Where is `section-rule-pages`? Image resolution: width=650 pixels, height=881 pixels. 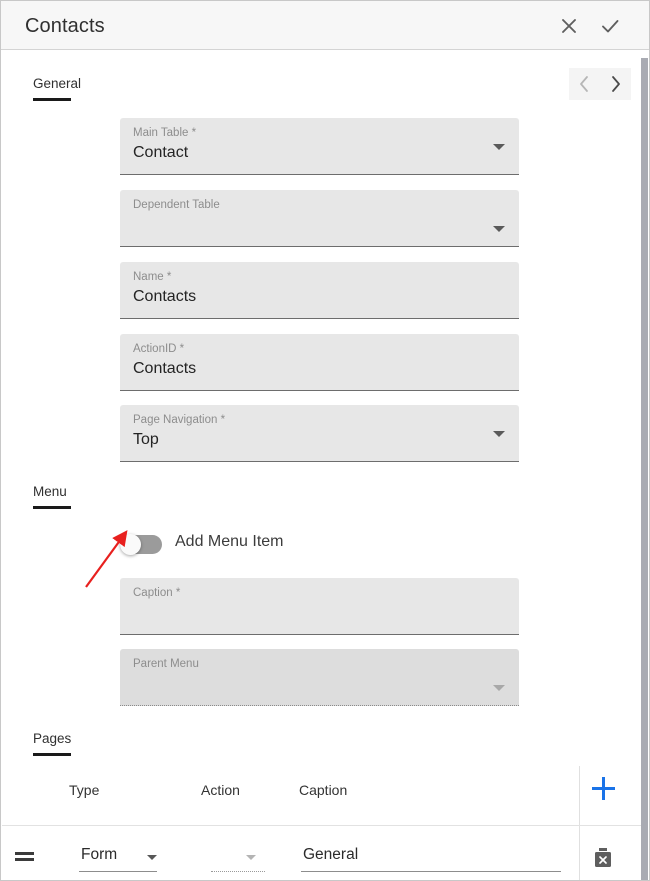
section-rule-pages is located at coordinates (52, 754).